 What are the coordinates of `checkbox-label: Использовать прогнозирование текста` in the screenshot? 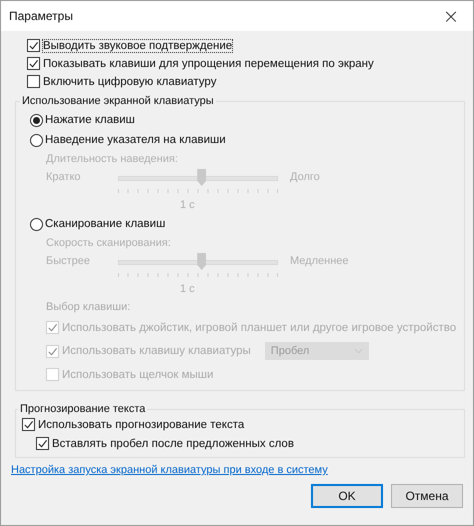 It's located at (141, 424).